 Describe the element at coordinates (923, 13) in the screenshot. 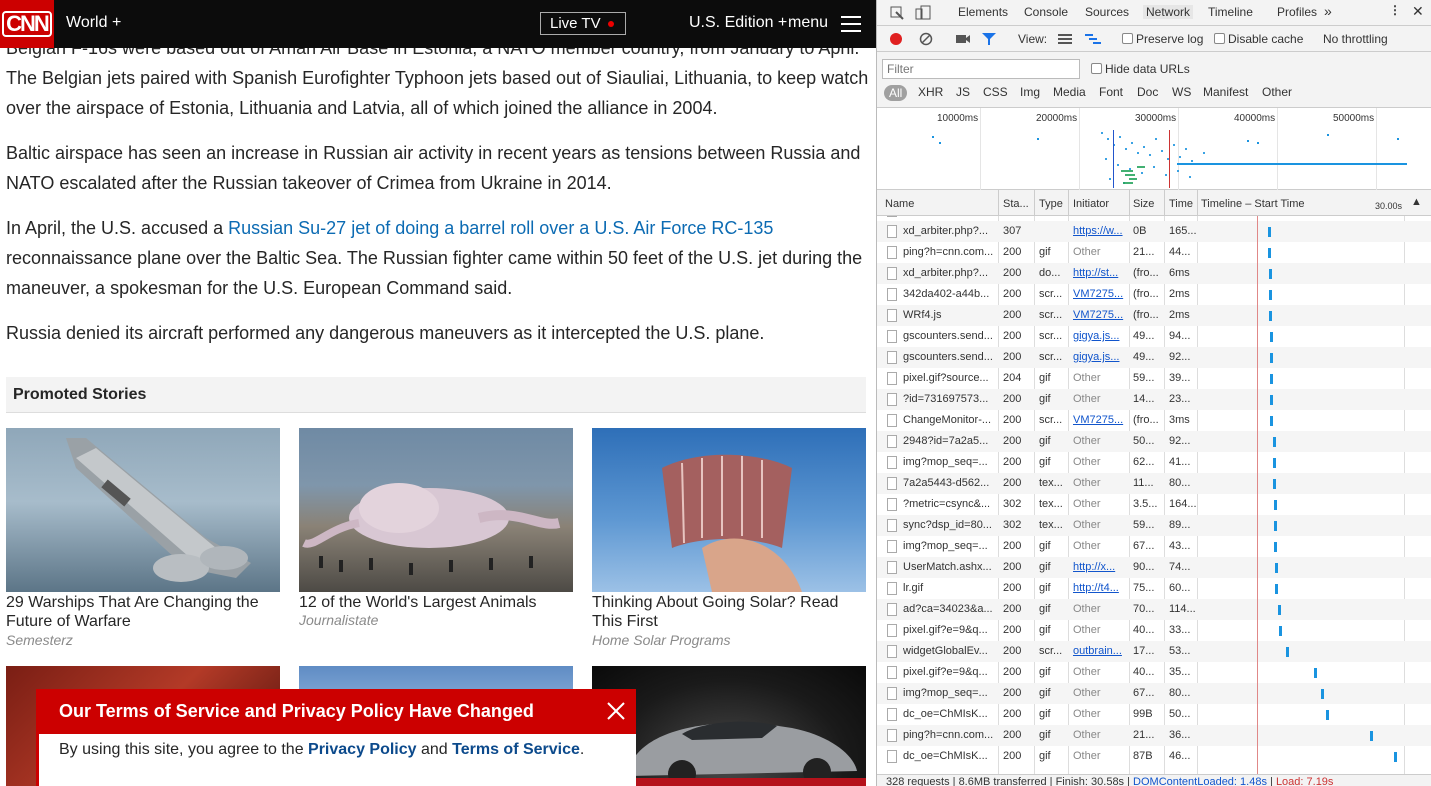

I see `device-mode-icon` at that location.